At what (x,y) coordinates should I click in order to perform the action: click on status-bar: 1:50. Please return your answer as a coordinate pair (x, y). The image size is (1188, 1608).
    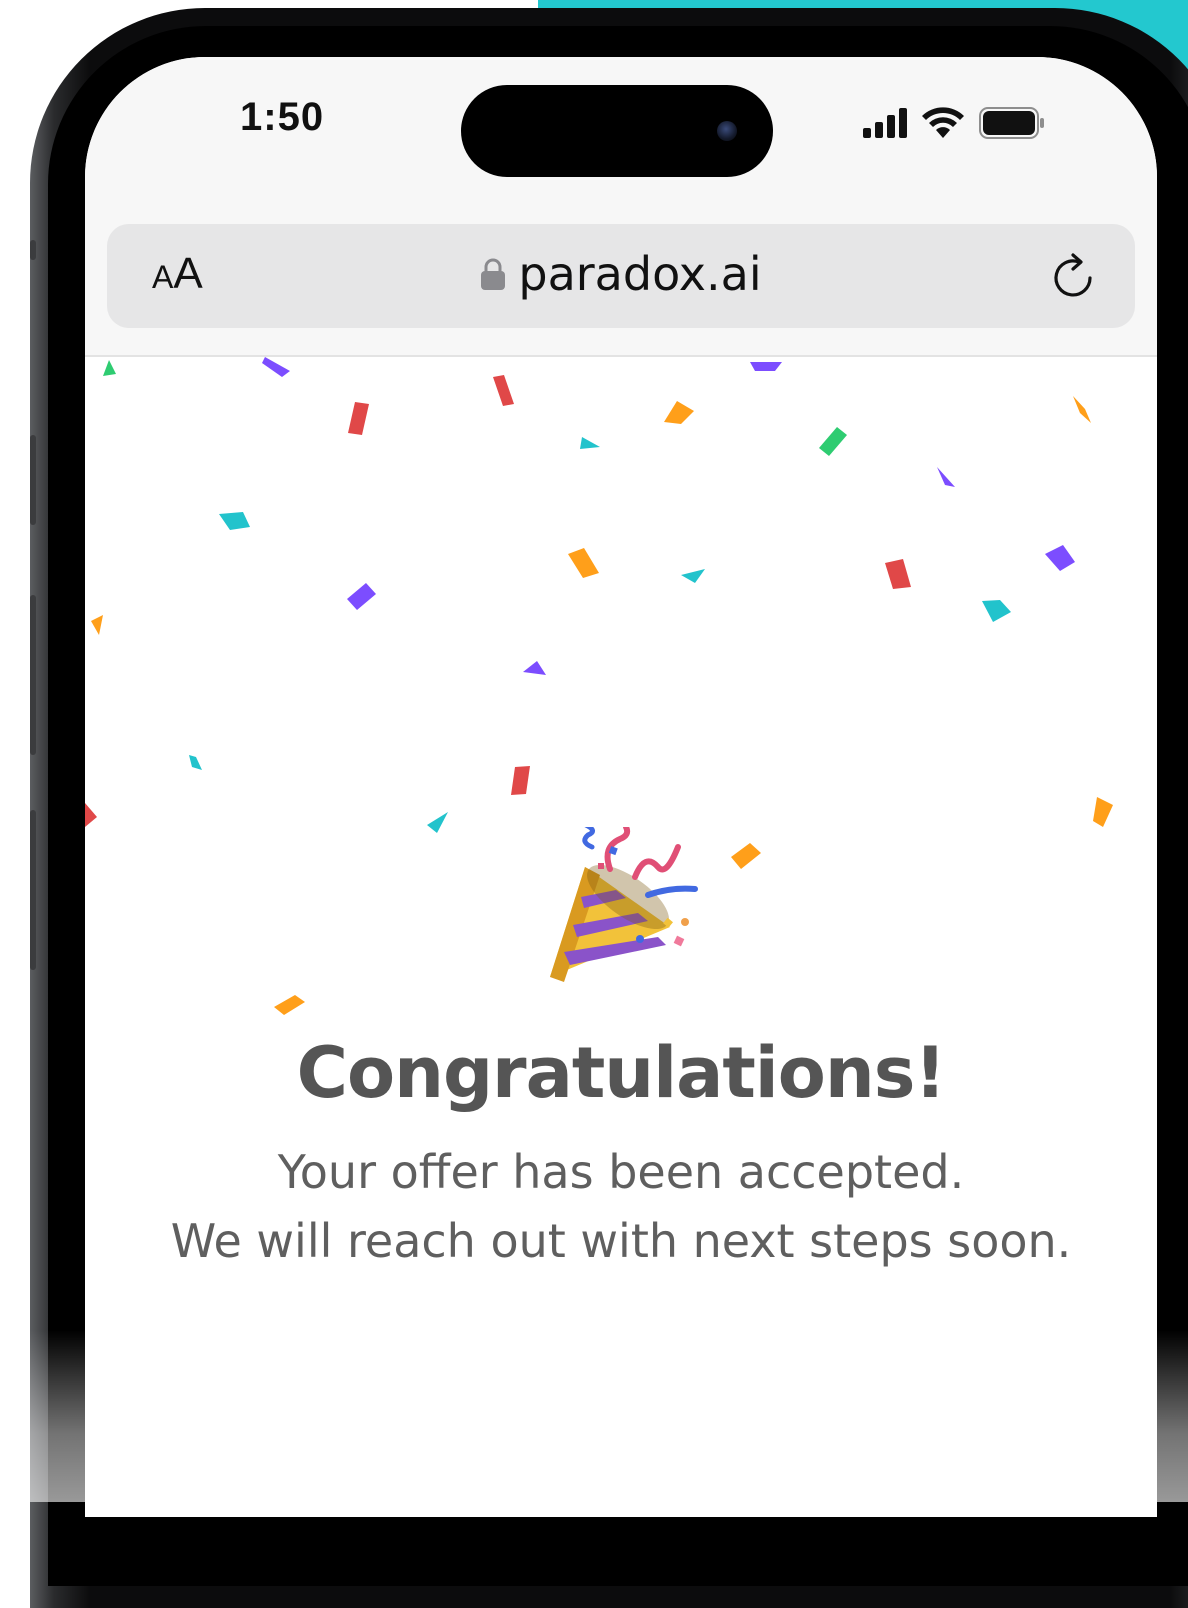
    Looking at the image, I should click on (621, 139).